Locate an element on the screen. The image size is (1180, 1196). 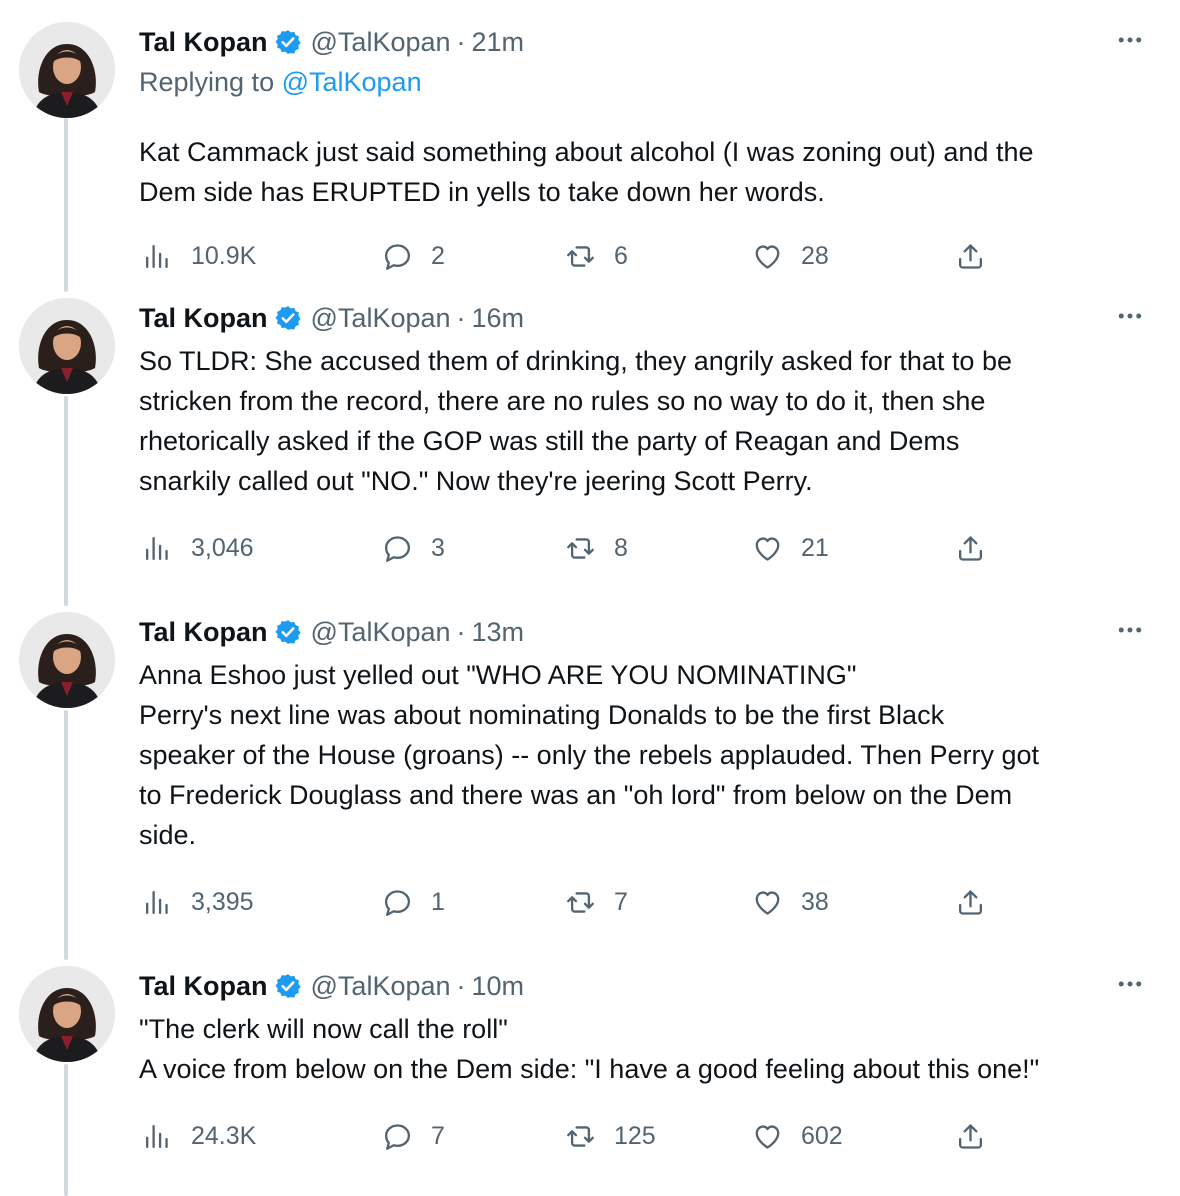
retweet-button: 8 is located at coordinates (596, 548).